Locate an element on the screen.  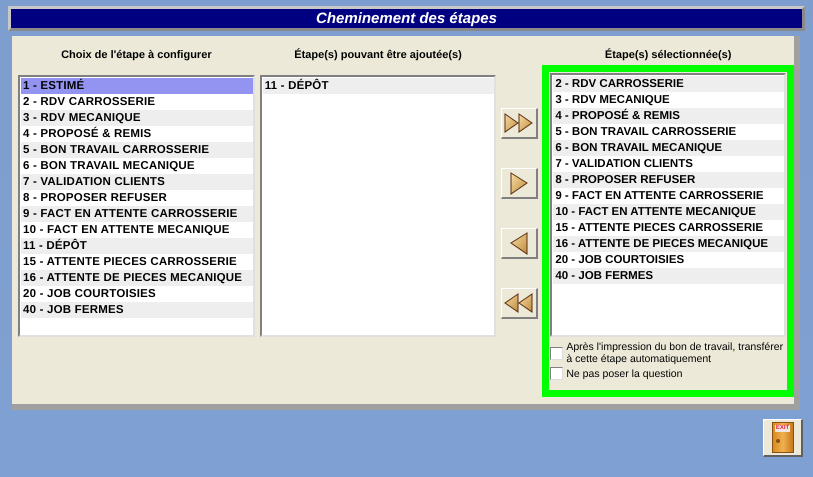
list-heading: Étape(s) pouvant être ajoutée(s) is located at coordinates (378, 55).